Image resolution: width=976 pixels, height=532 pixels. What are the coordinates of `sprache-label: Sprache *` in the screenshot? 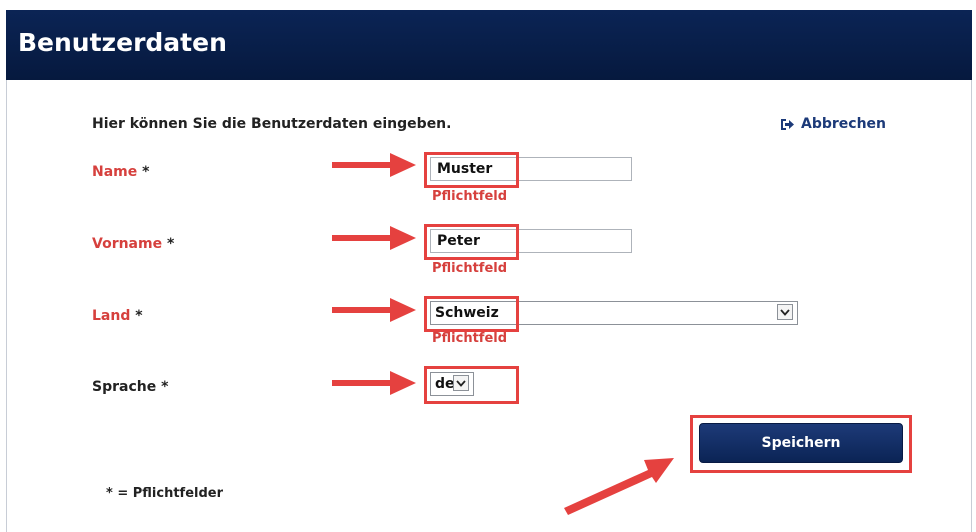 It's located at (130, 387).